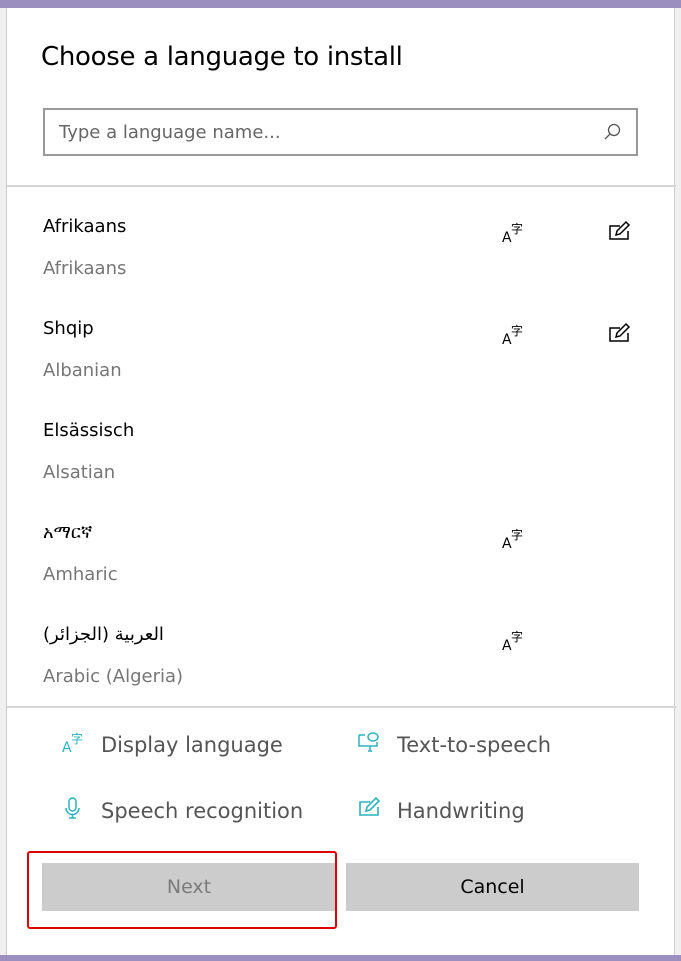  Describe the element at coordinates (202, 810) in the screenshot. I see `legend-label: Speech recognition` at that location.